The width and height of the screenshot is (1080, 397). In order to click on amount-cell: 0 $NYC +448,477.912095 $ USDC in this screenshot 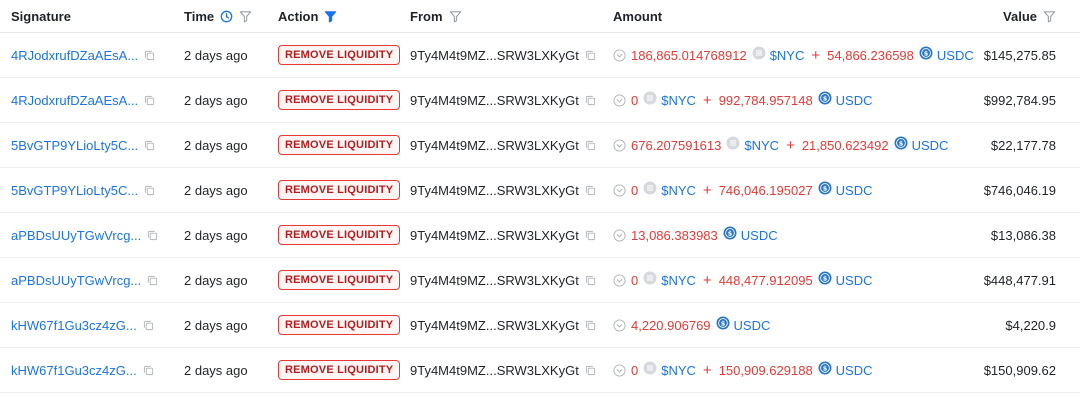, I will do `click(743, 280)`.